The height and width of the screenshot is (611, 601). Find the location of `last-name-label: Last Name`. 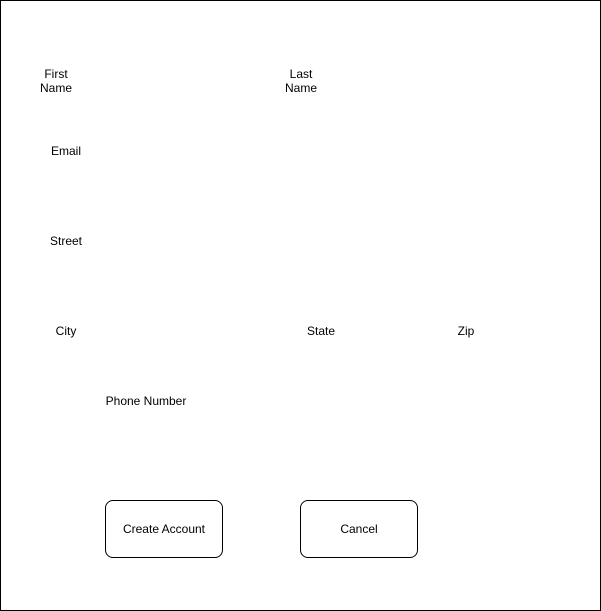

last-name-label: Last Name is located at coordinates (300, 81).